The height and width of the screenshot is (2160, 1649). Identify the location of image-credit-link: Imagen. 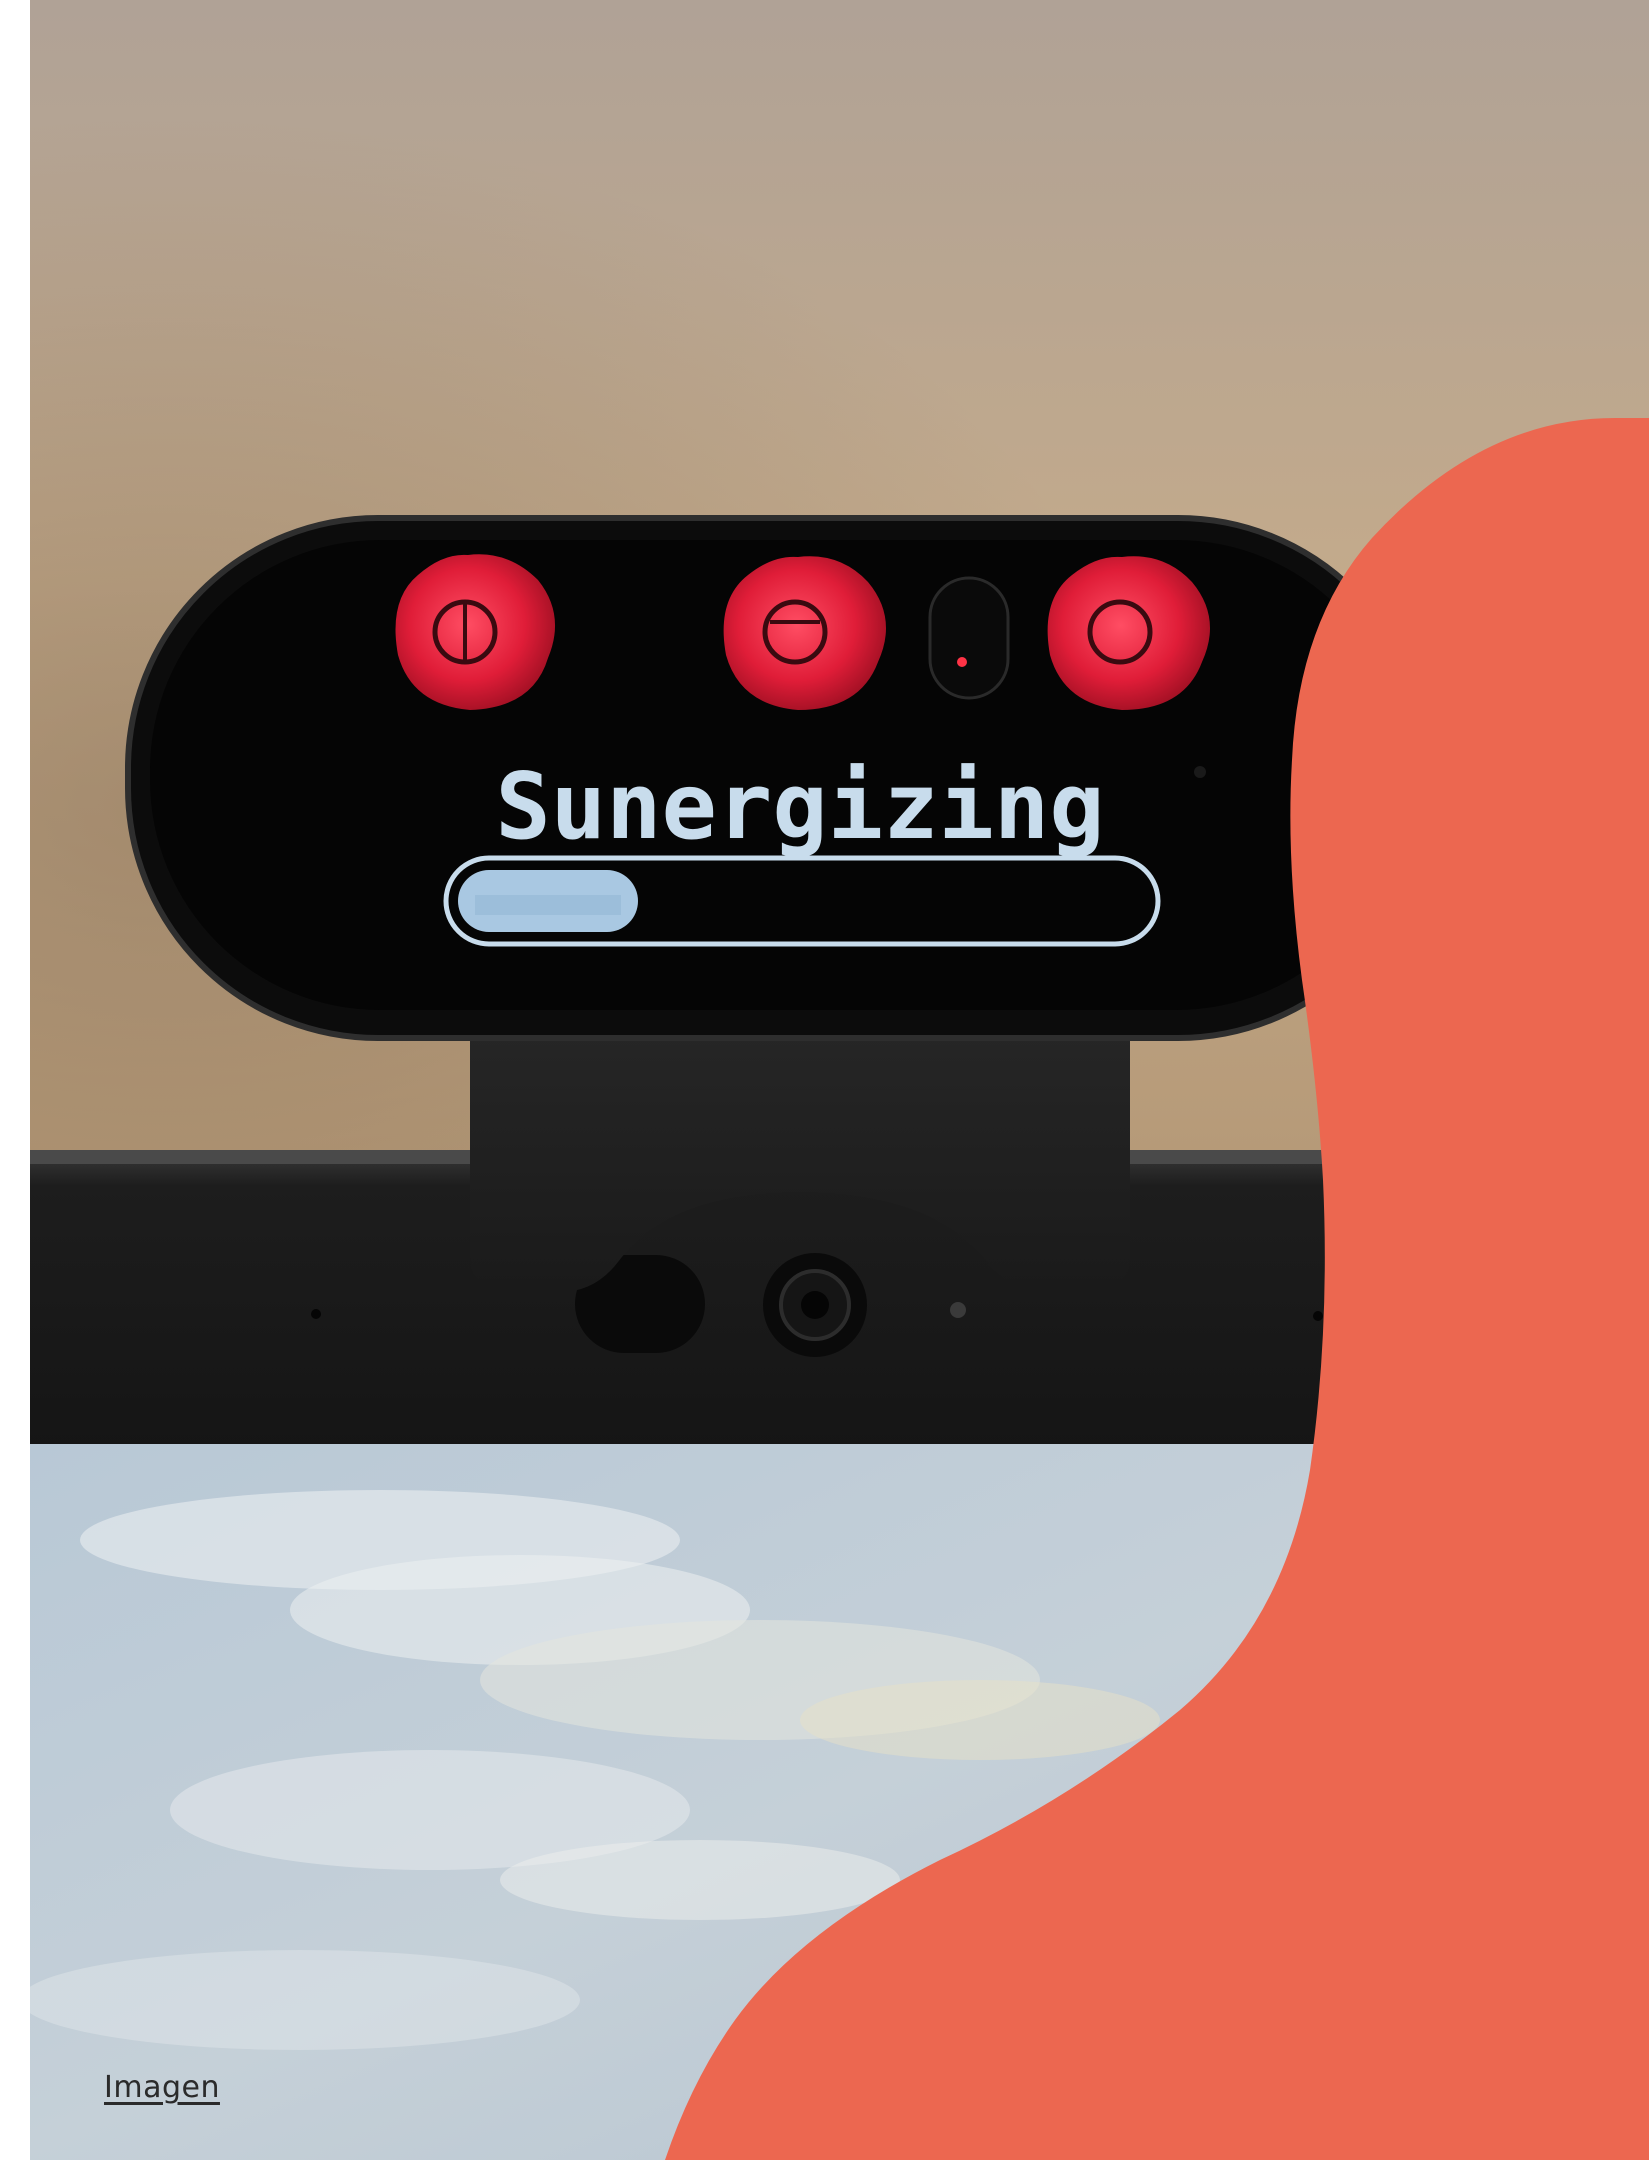
(162, 2087).